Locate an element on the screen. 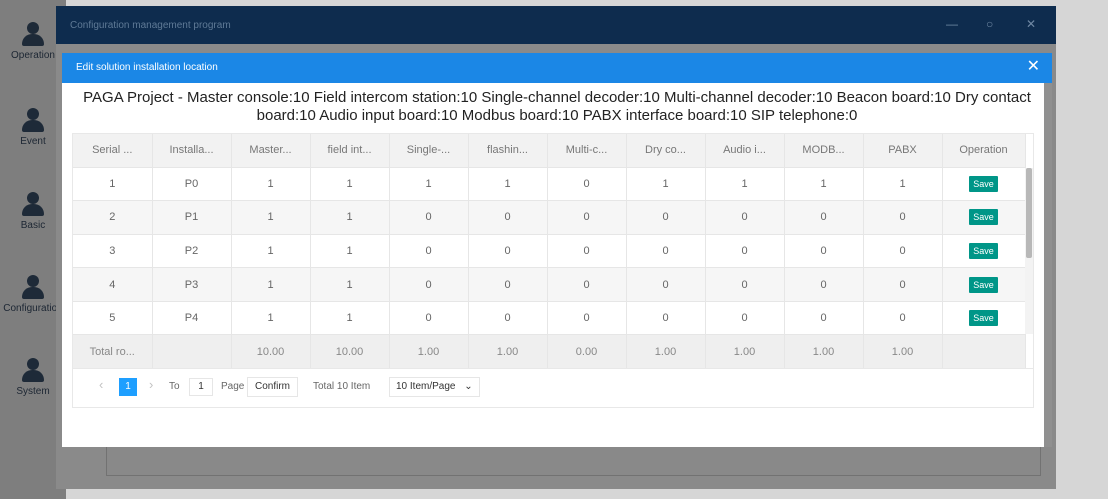  table-cell: 2 is located at coordinates (113, 217).